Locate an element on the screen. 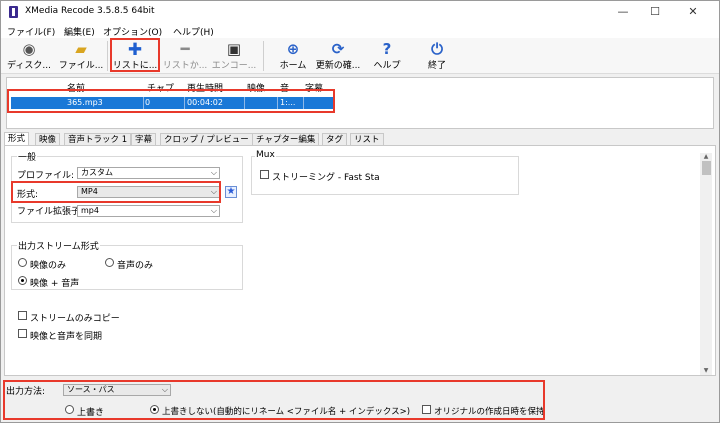  menu-bar: ファイル(F) 編集(E) オプション(O) ヘルプ(H) is located at coordinates (360, 30).